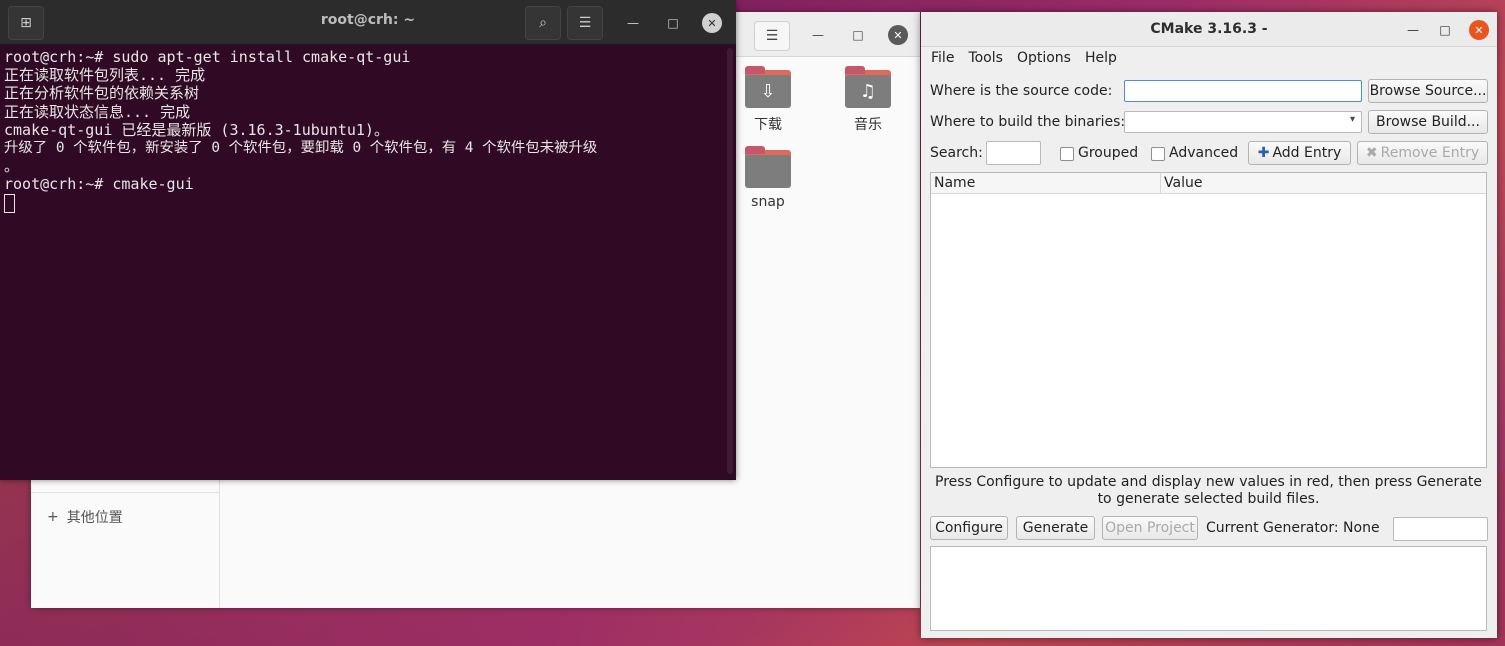 The image size is (1505, 646). Describe the element at coordinates (97, 111) in the screenshot. I see `terminal-line: 正在读取状态信息... 完成` at that location.